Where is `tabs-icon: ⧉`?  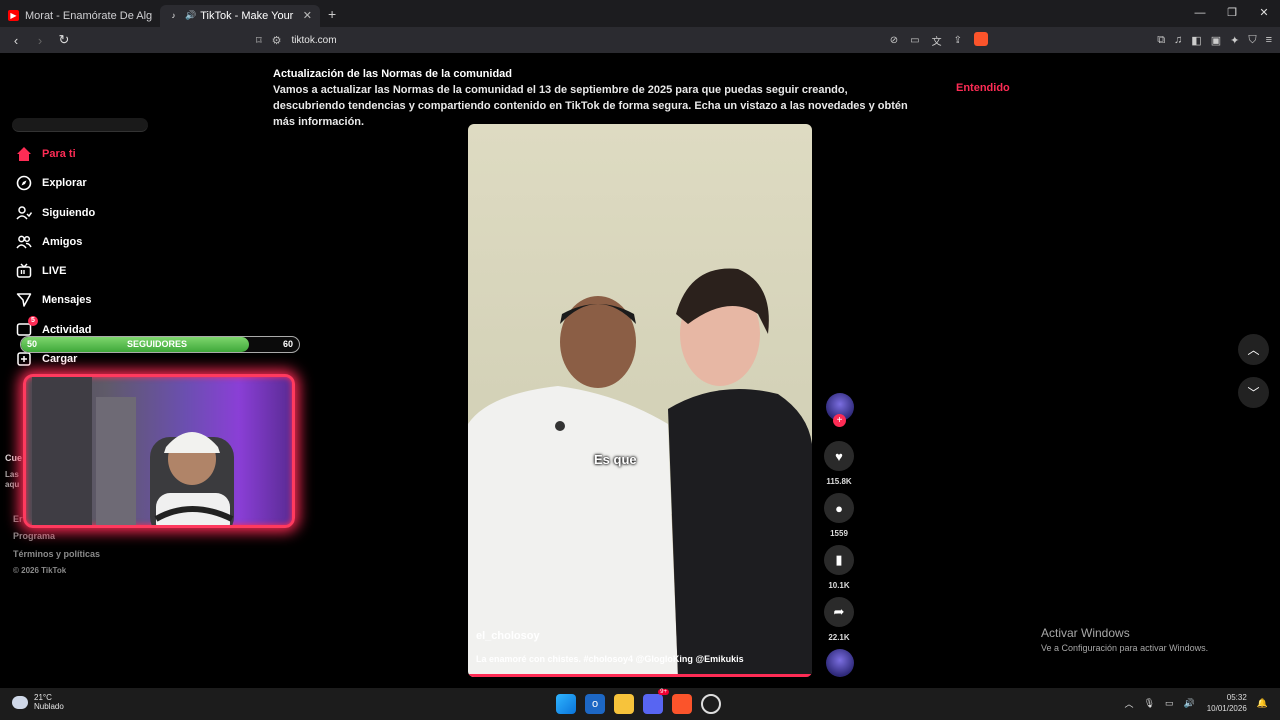 tabs-icon: ⧉ is located at coordinates (1161, 40).